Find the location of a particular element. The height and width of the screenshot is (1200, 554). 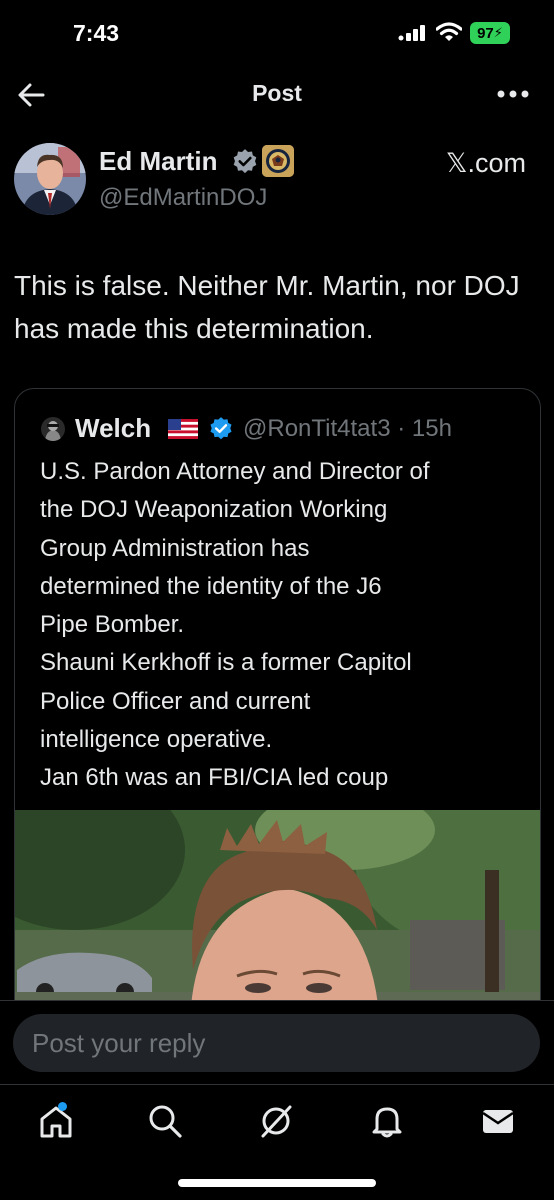

us-flag-icon is located at coordinates (183, 429).